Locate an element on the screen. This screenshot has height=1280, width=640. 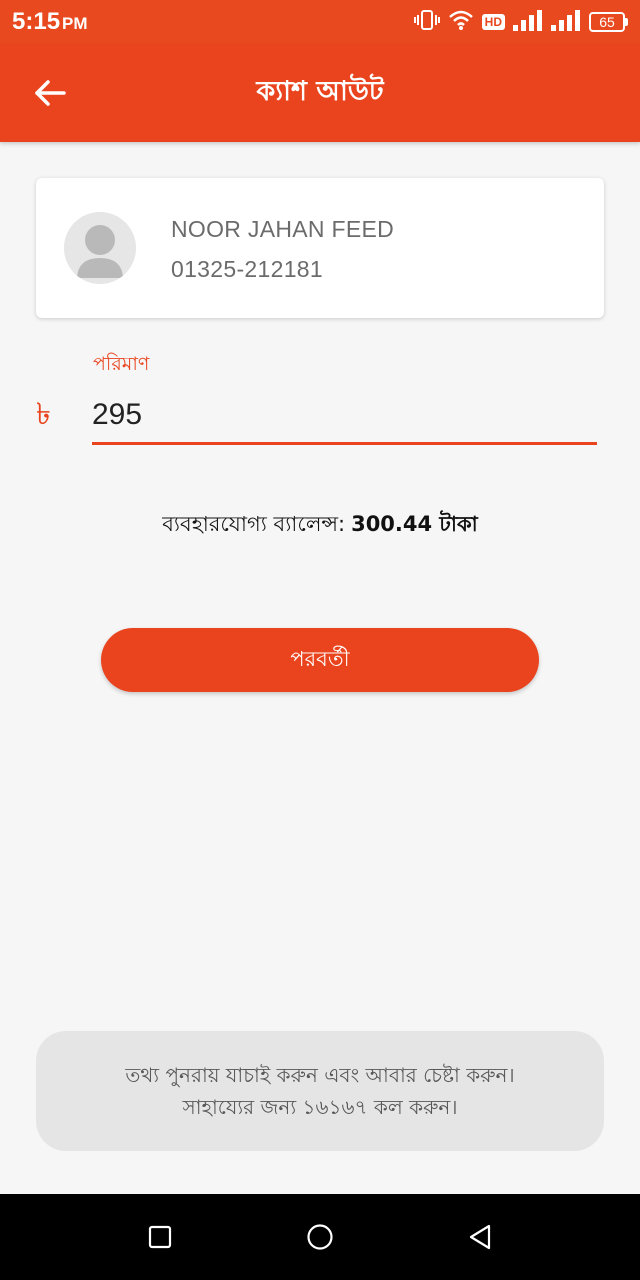
amount-label: পরিমাণ is located at coordinates (121, 364).